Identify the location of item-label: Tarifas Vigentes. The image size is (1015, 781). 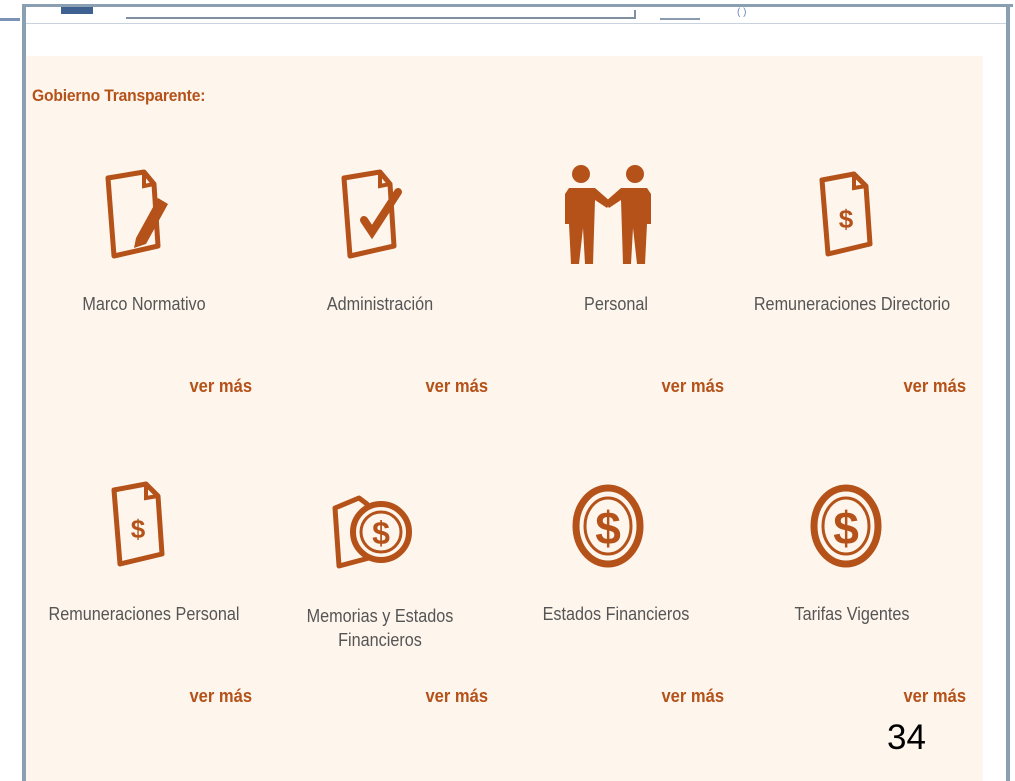
(852, 614).